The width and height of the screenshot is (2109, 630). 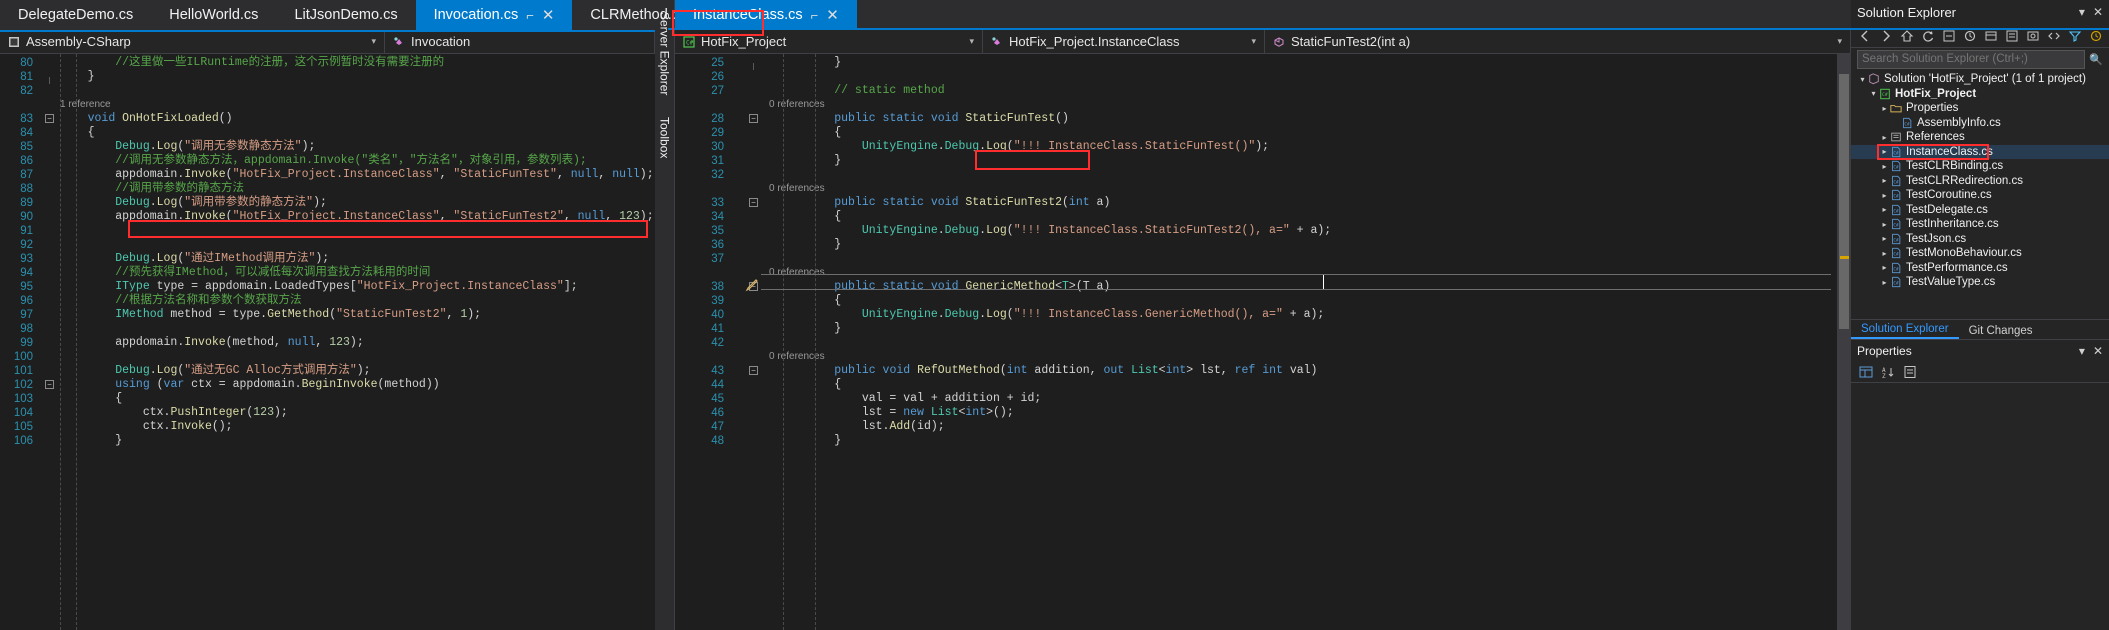 I want to click on solution-explorer-search-row: 🔍, so click(x=1980, y=59).